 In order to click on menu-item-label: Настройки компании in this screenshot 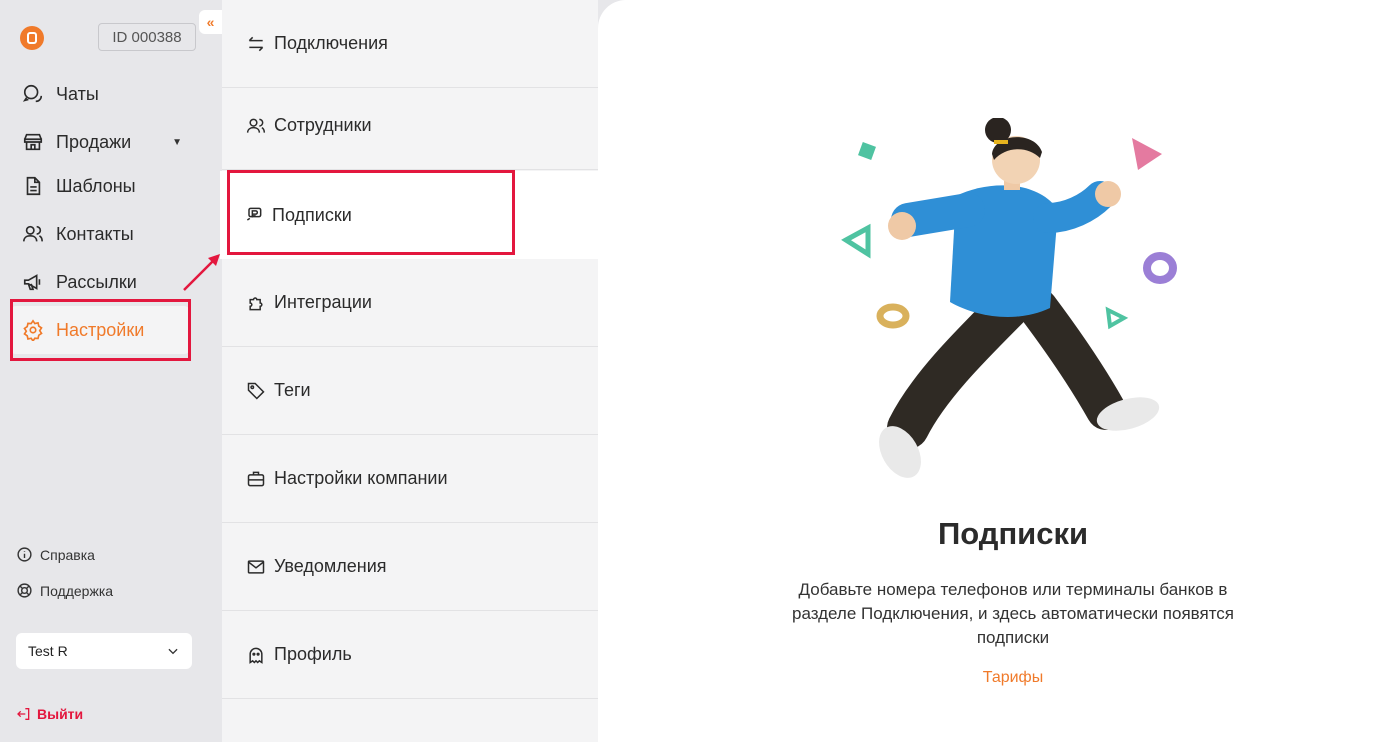, I will do `click(361, 478)`.